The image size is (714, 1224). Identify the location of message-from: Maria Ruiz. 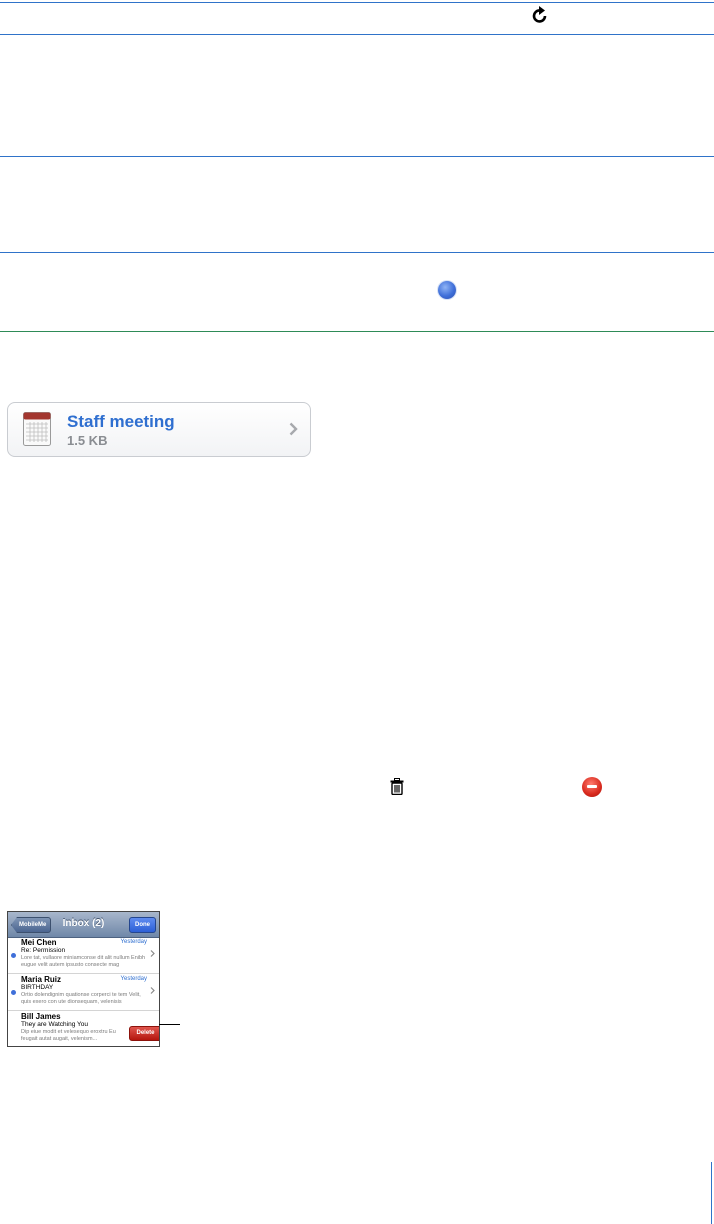
(41, 979).